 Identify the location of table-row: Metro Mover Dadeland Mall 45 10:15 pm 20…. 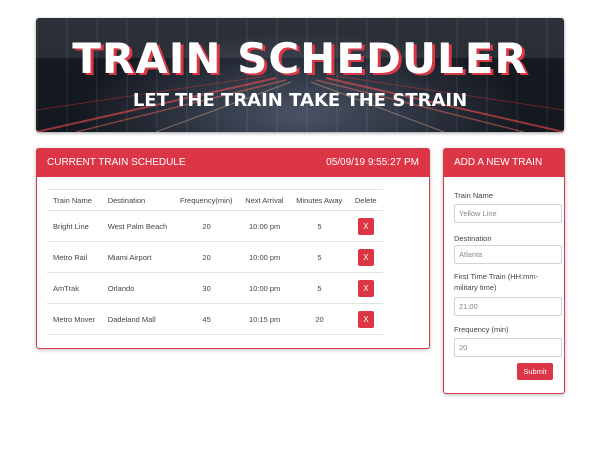
(215, 319).